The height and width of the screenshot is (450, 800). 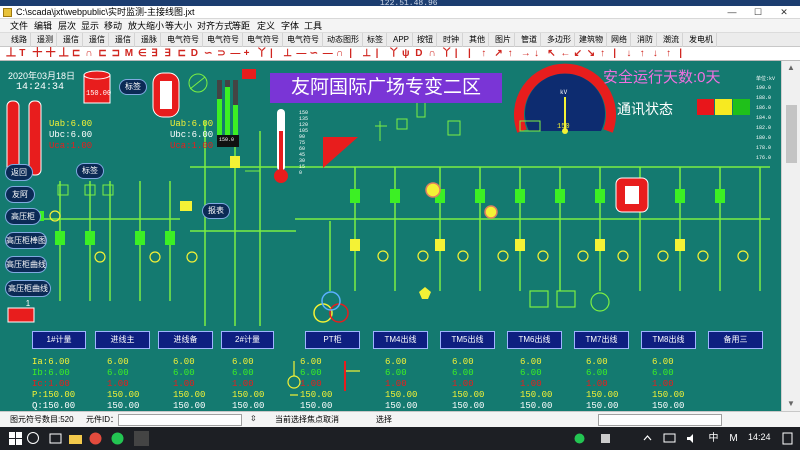 What do you see at coordinates (451, 40) in the screenshot?
I see `tab-clock: 时钟` at bounding box center [451, 40].